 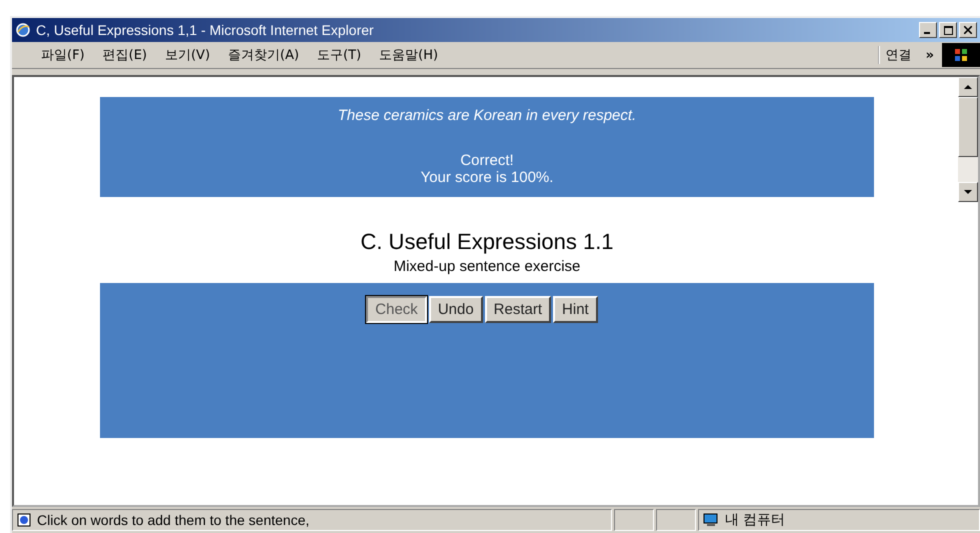 What do you see at coordinates (409, 55) in the screenshot?
I see `menu-item: 도움말(H)` at bounding box center [409, 55].